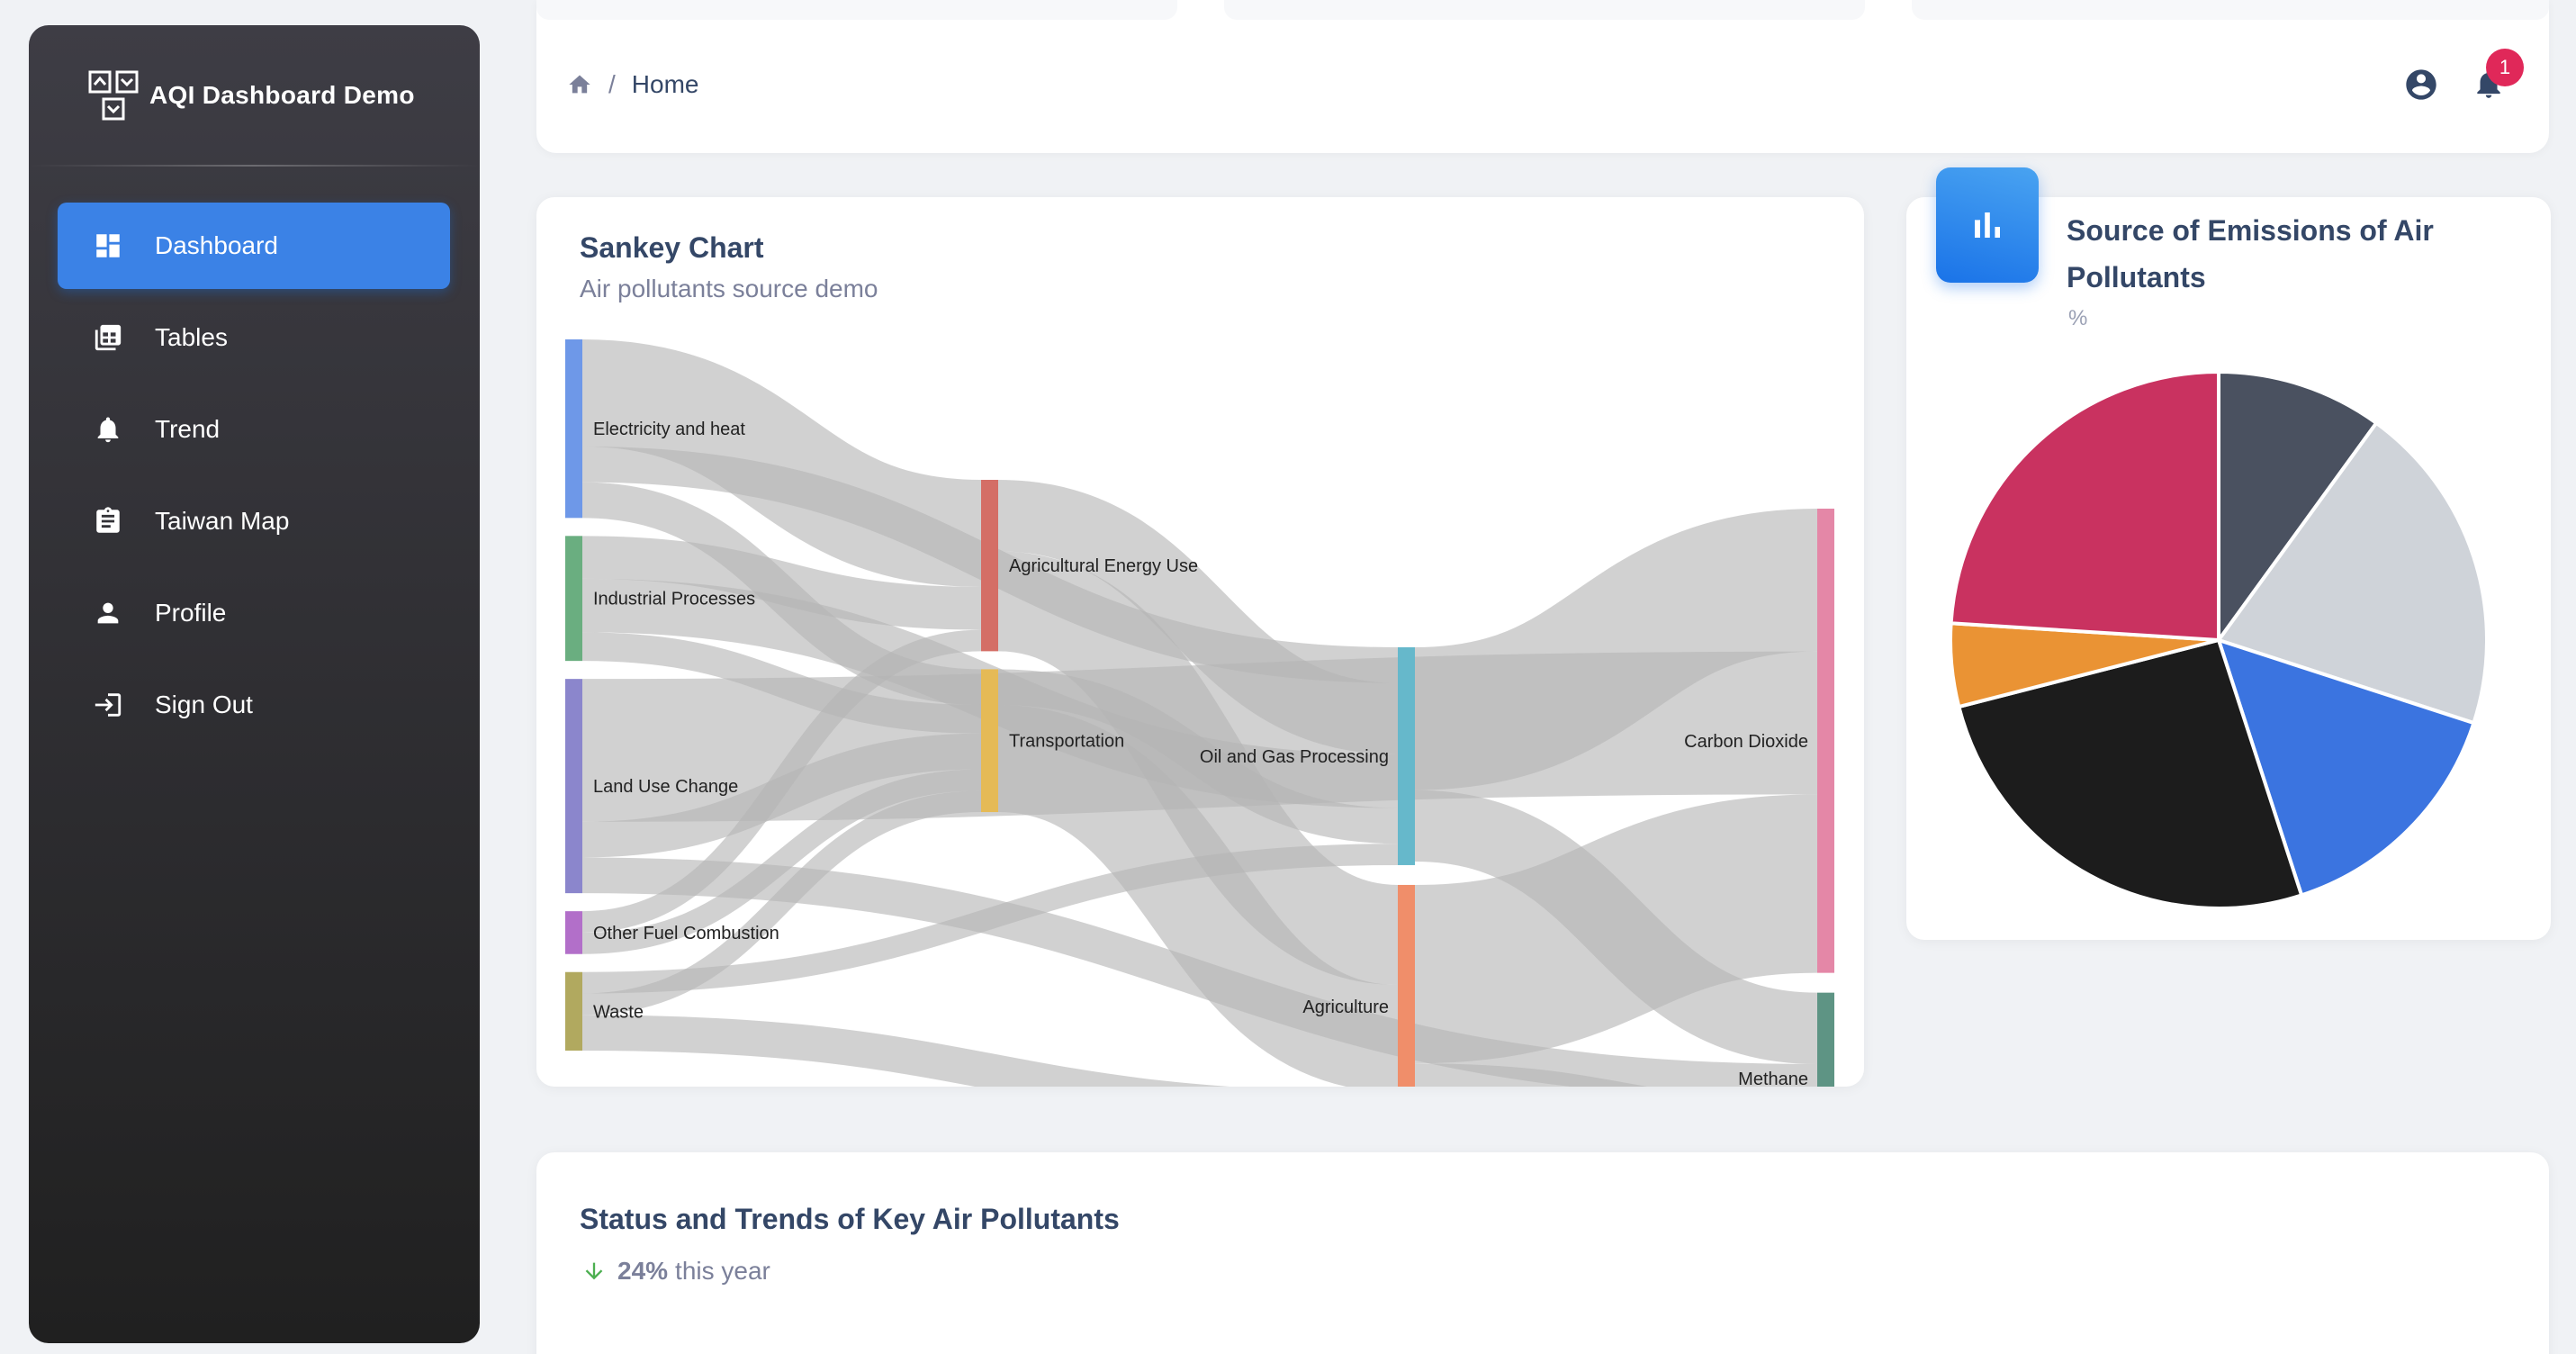 Image resolution: width=2576 pixels, height=1354 pixels. What do you see at coordinates (282, 95) in the screenshot?
I see `app-title: AQI Dashboard Demo` at bounding box center [282, 95].